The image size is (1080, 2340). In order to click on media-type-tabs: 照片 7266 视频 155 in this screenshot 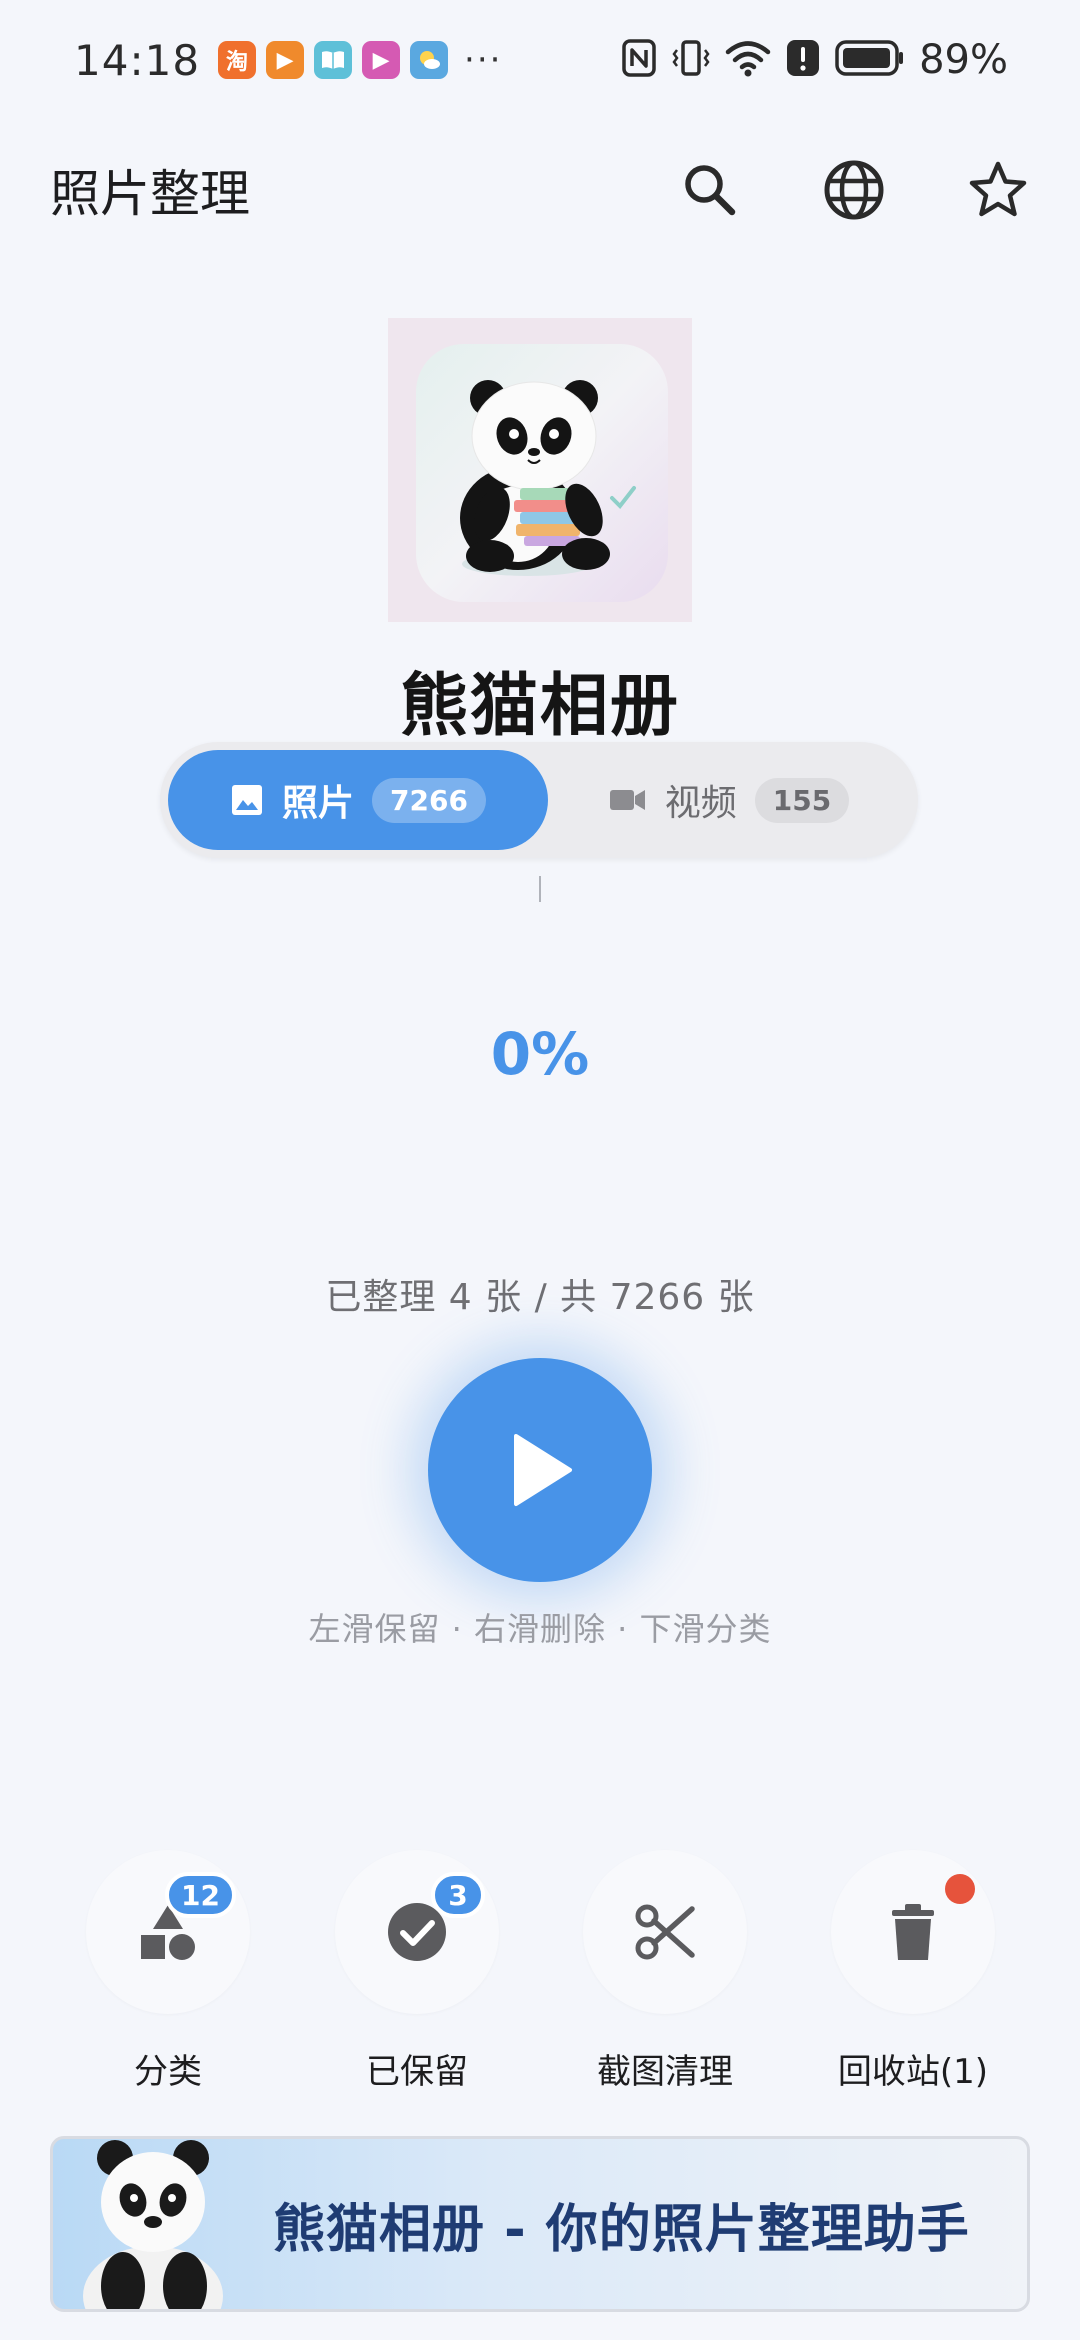, I will do `click(539, 800)`.